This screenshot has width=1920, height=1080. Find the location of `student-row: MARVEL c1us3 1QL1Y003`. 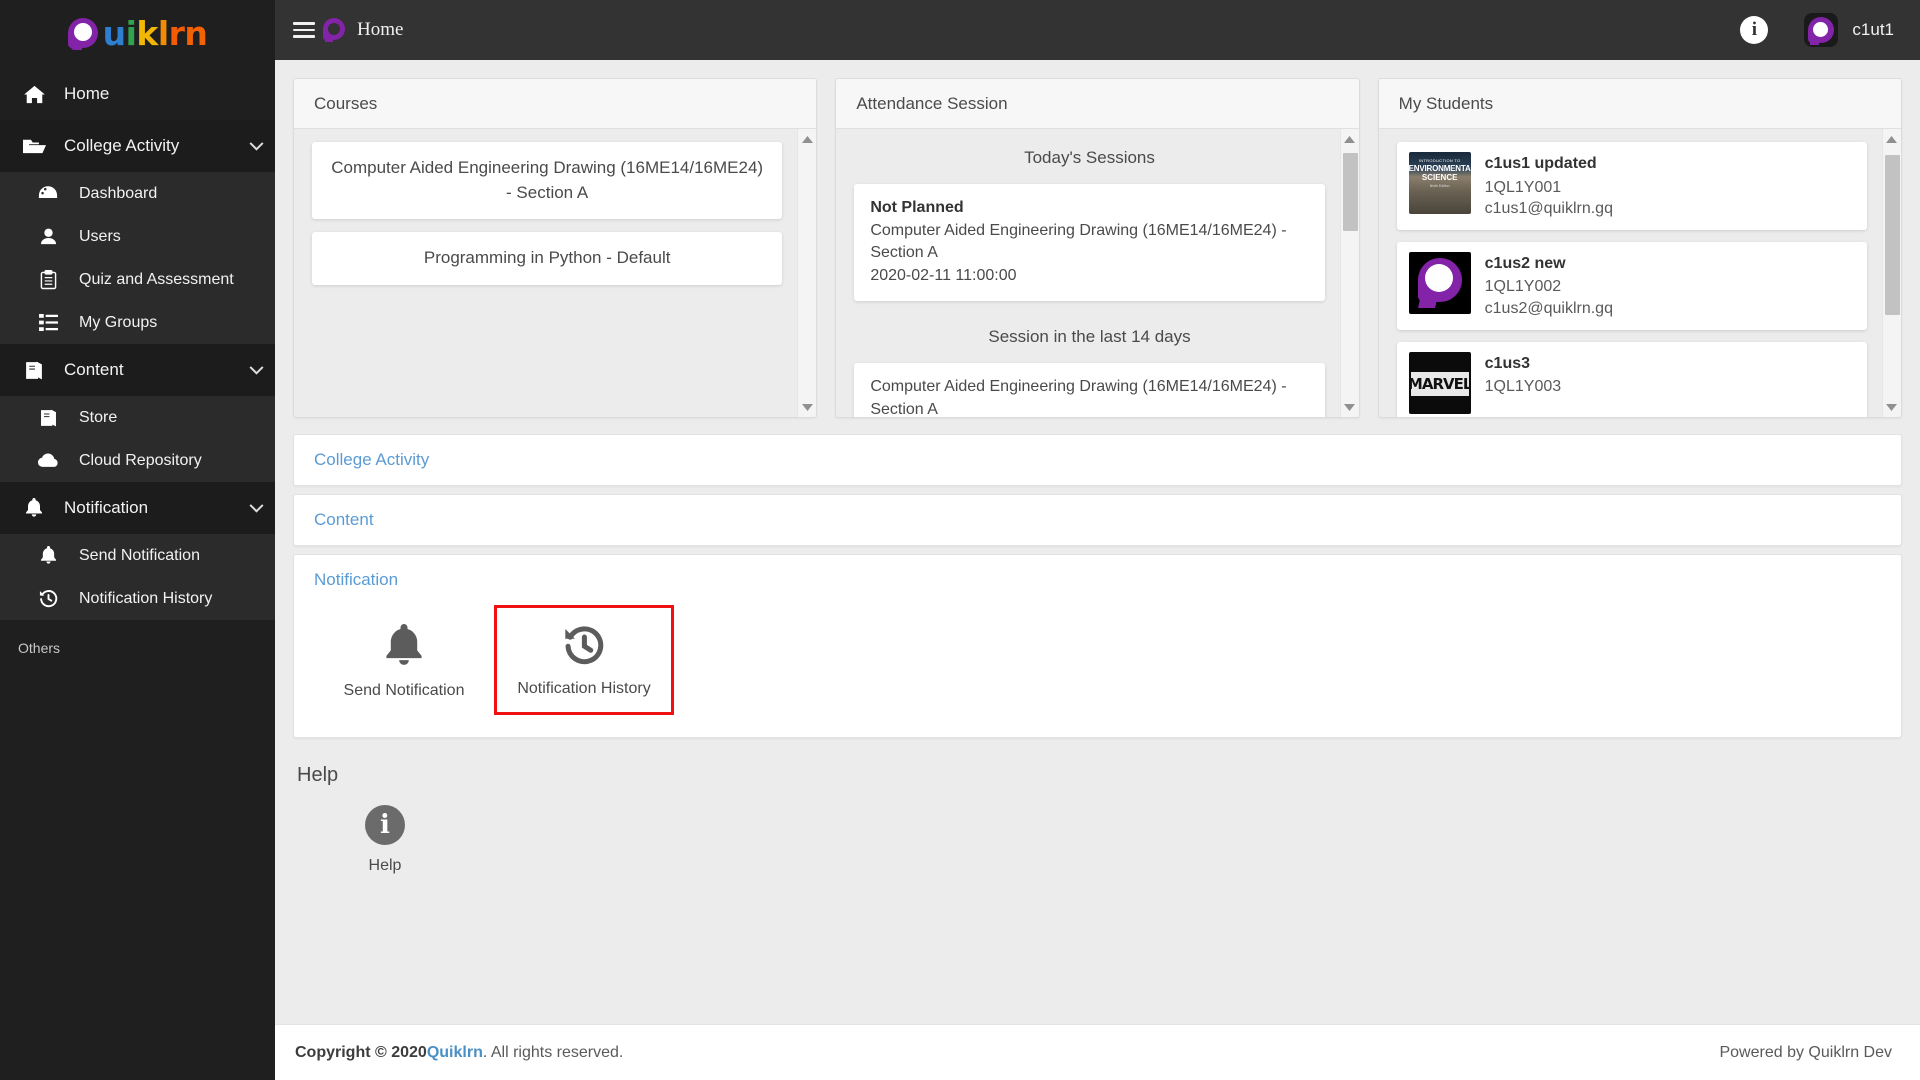

student-row: MARVEL c1us3 1QL1Y003 is located at coordinates (1631, 379).